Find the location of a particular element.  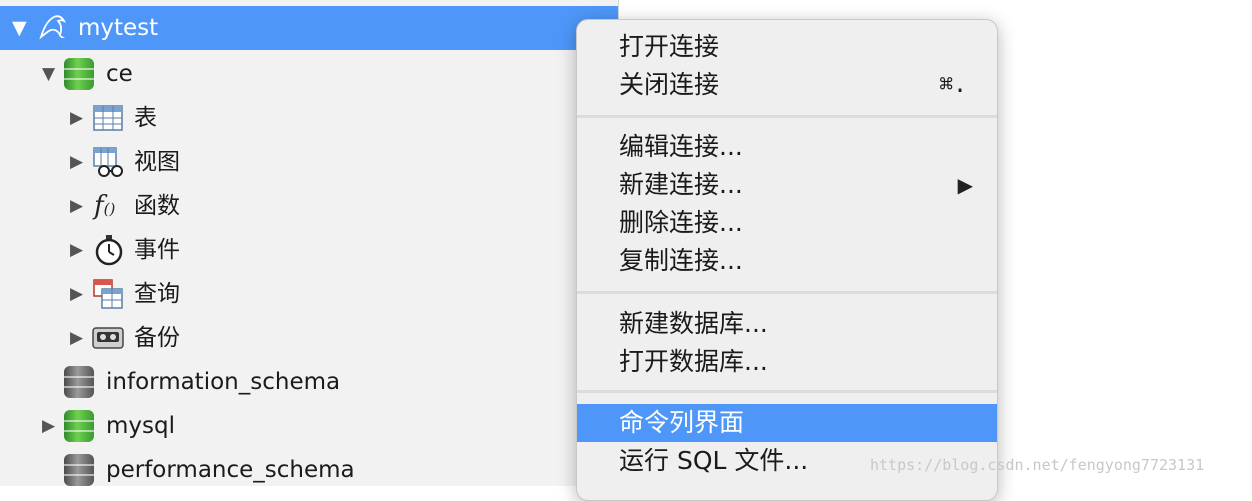

tree-item-label: 事件 is located at coordinates (157, 250).